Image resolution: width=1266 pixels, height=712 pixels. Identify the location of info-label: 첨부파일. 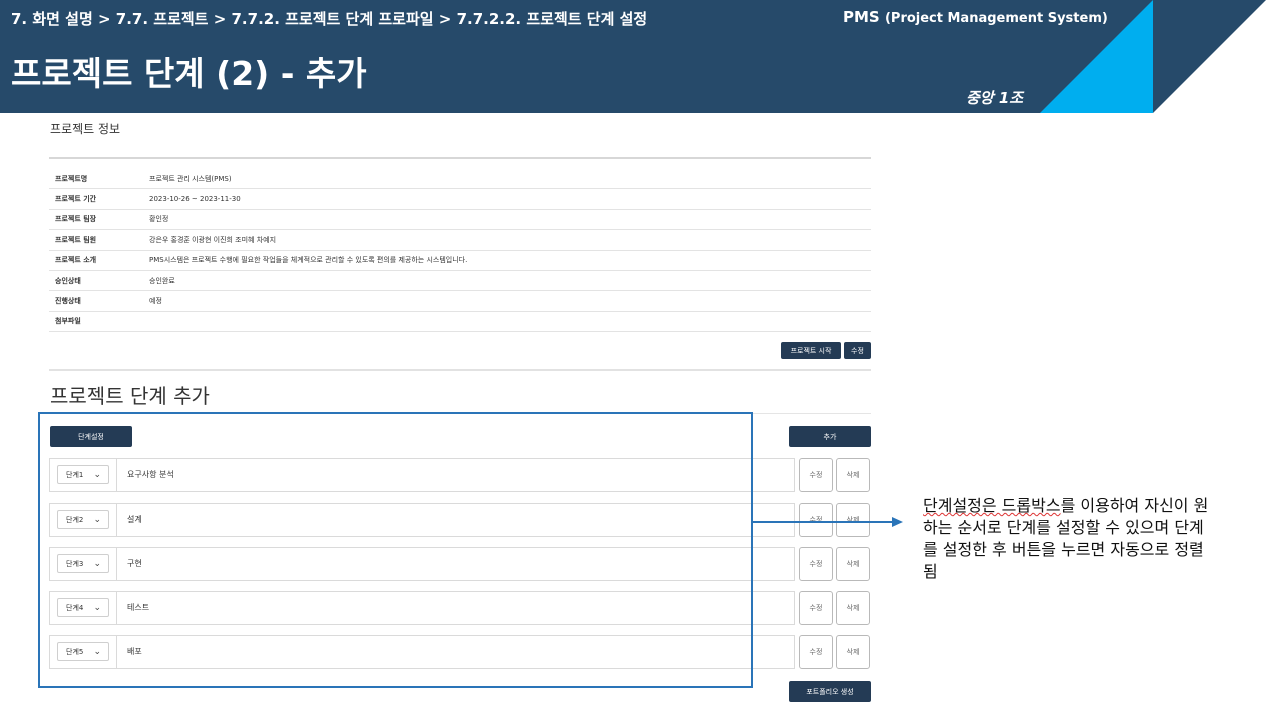
(68, 321).